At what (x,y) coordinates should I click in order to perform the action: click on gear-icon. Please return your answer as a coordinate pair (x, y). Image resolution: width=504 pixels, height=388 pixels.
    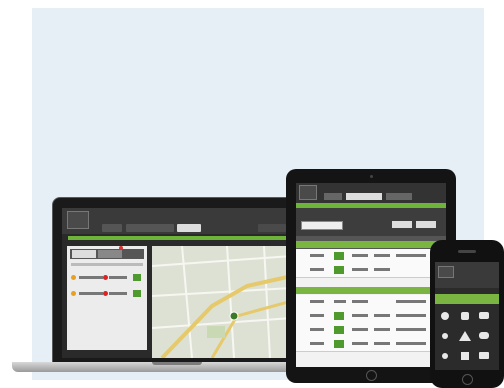
    Looking at the image, I should click on (465, 316).